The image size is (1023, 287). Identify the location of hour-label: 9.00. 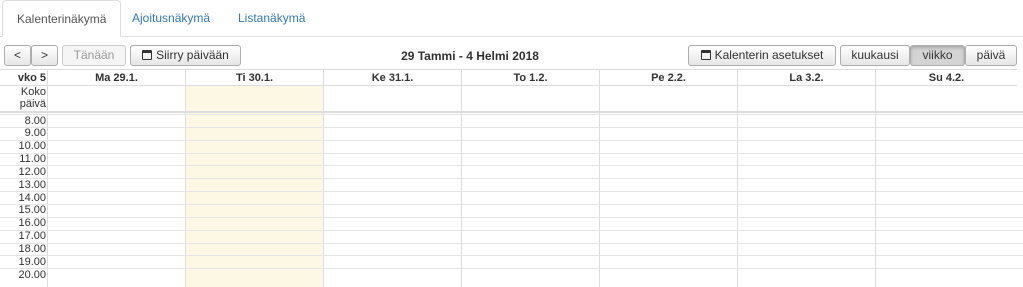
(35, 133).